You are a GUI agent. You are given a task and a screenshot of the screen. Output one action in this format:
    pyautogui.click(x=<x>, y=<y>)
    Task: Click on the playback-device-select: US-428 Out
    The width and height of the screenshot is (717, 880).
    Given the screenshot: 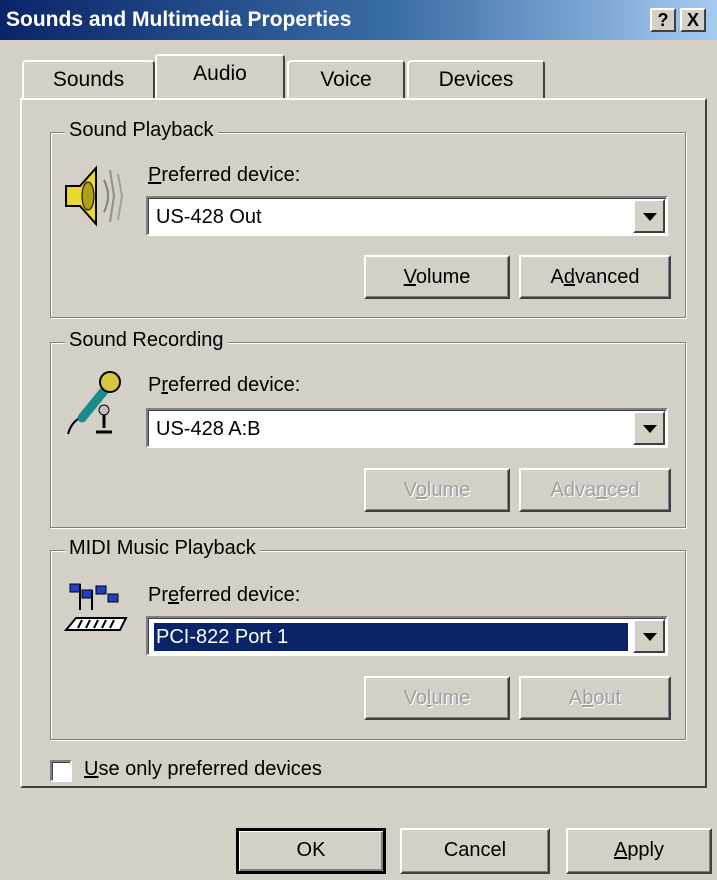 What is the action you would take?
    pyautogui.click(x=407, y=216)
    